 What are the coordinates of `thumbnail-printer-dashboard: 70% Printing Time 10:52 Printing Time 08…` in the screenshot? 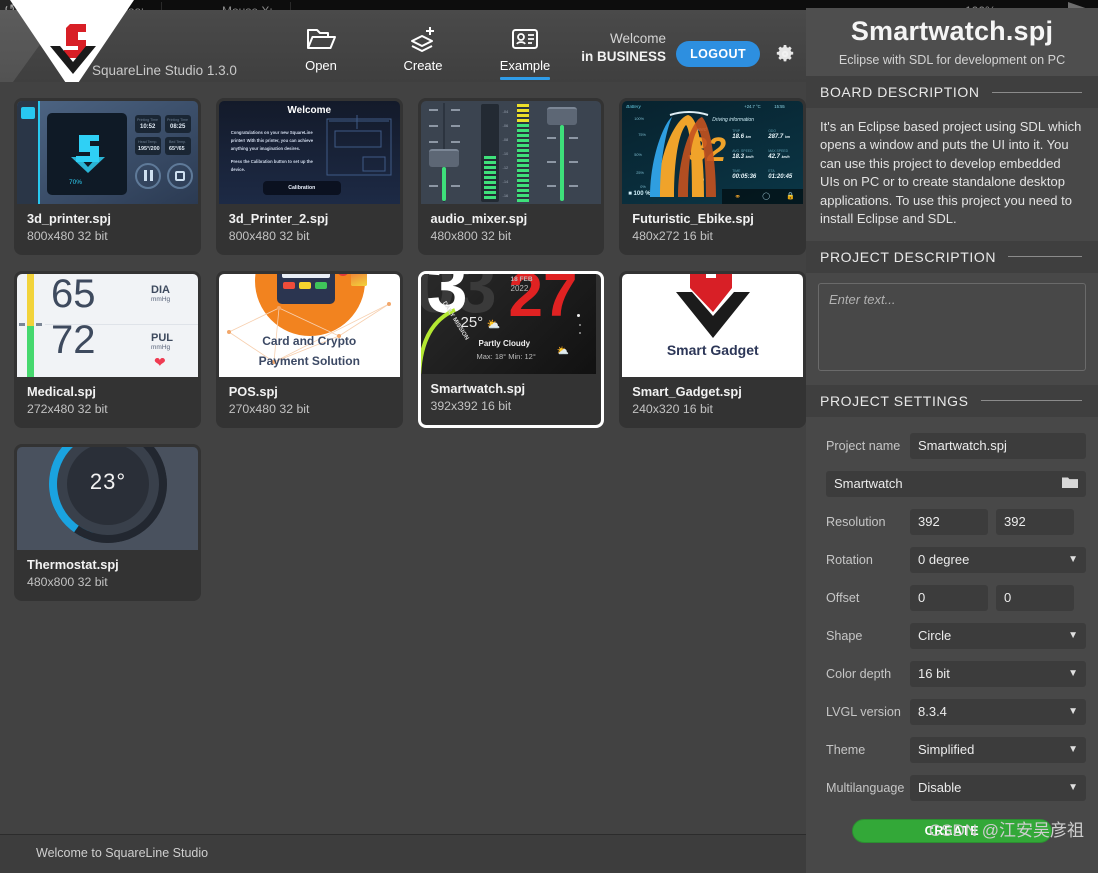 It's located at (107, 152).